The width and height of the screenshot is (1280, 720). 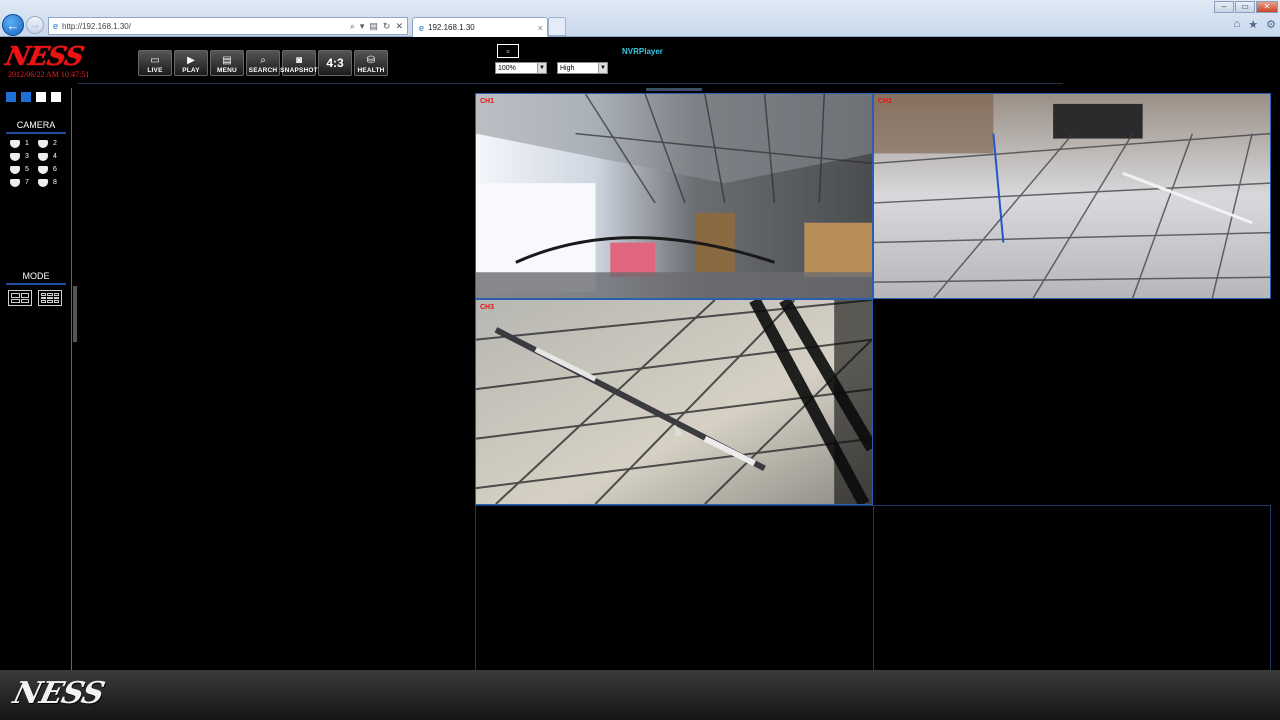 I want to click on snapshot-button: ◙ SNAPSHOT, so click(x=299, y=63).